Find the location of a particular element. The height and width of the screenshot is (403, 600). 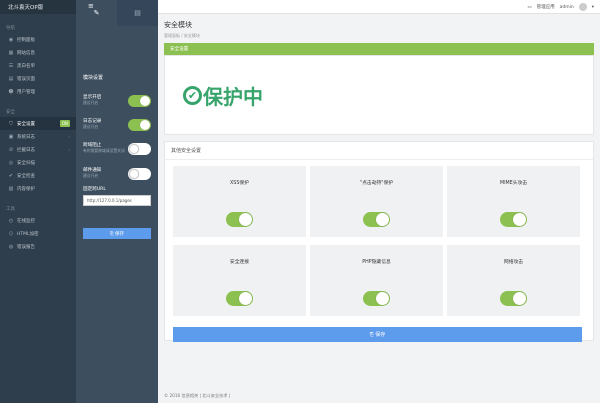

error-icon: ◍ is located at coordinates (11, 246).